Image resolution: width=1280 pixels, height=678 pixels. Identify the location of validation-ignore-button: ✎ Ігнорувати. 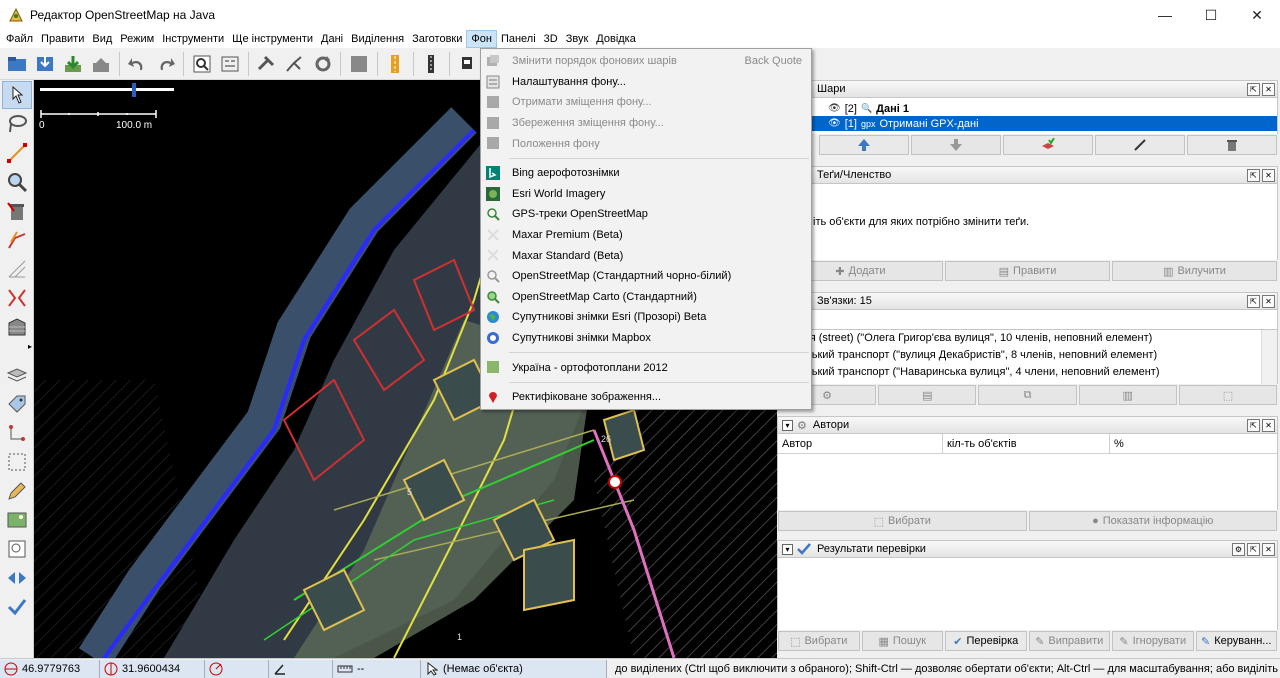
(1153, 641).